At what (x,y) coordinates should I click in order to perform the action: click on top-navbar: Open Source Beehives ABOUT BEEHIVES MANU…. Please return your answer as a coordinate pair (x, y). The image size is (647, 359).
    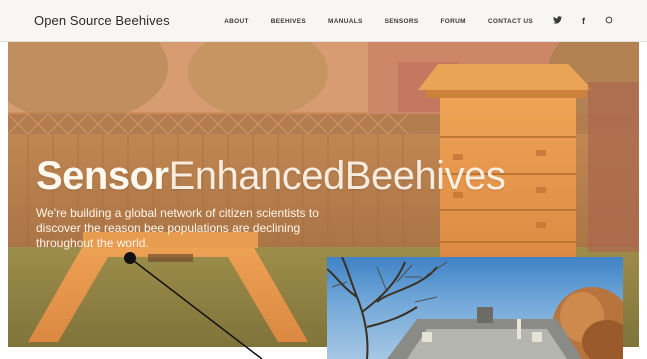
    Looking at the image, I should click on (323, 21).